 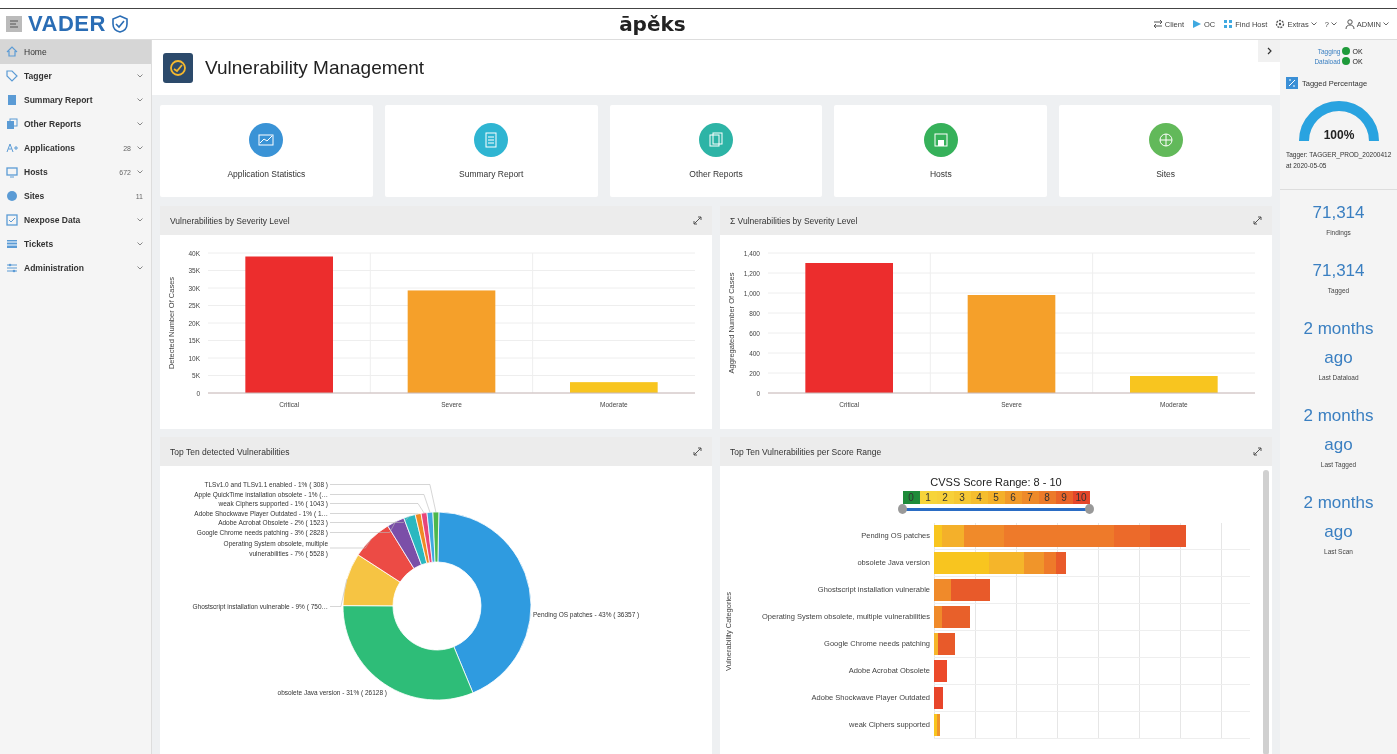 What do you see at coordinates (941, 151) in the screenshot?
I see `nav-card: Hosts` at bounding box center [941, 151].